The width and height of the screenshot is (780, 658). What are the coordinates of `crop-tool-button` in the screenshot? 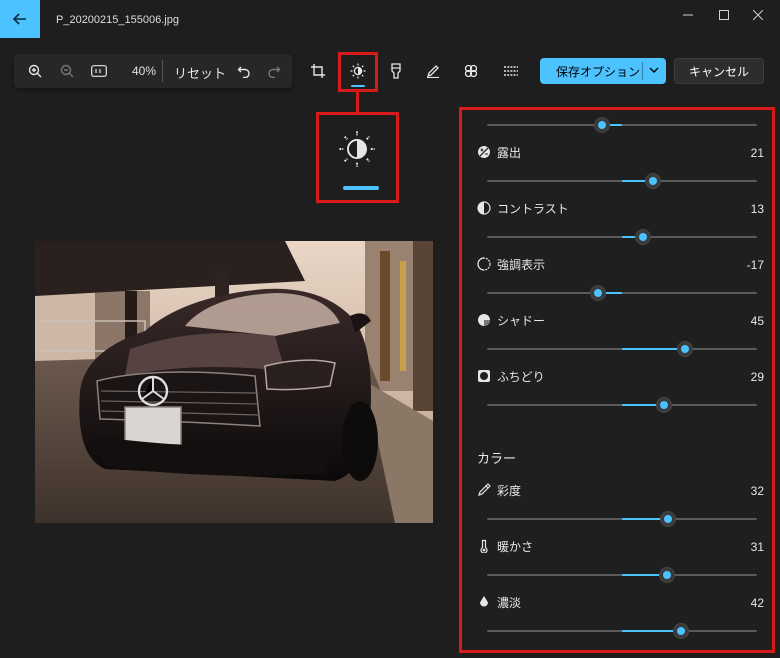 It's located at (318, 71).